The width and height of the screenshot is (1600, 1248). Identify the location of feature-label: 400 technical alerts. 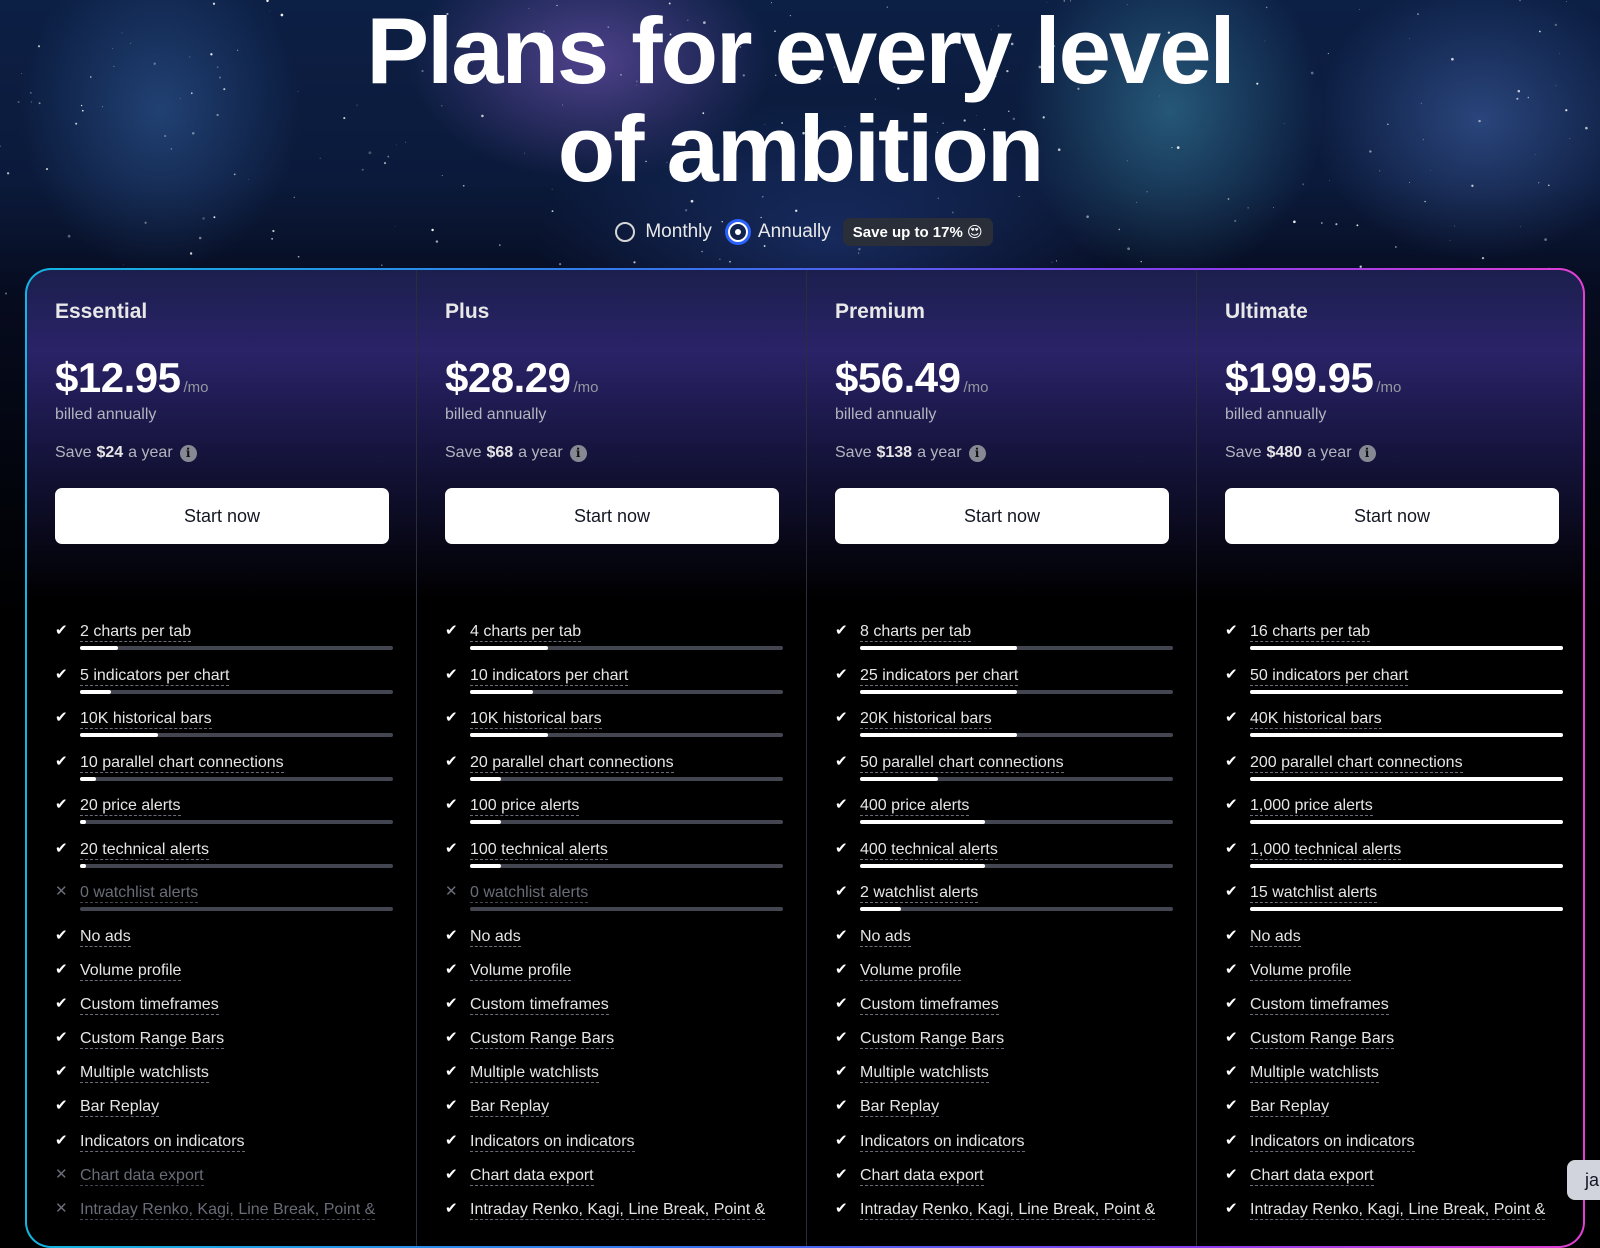
(929, 850).